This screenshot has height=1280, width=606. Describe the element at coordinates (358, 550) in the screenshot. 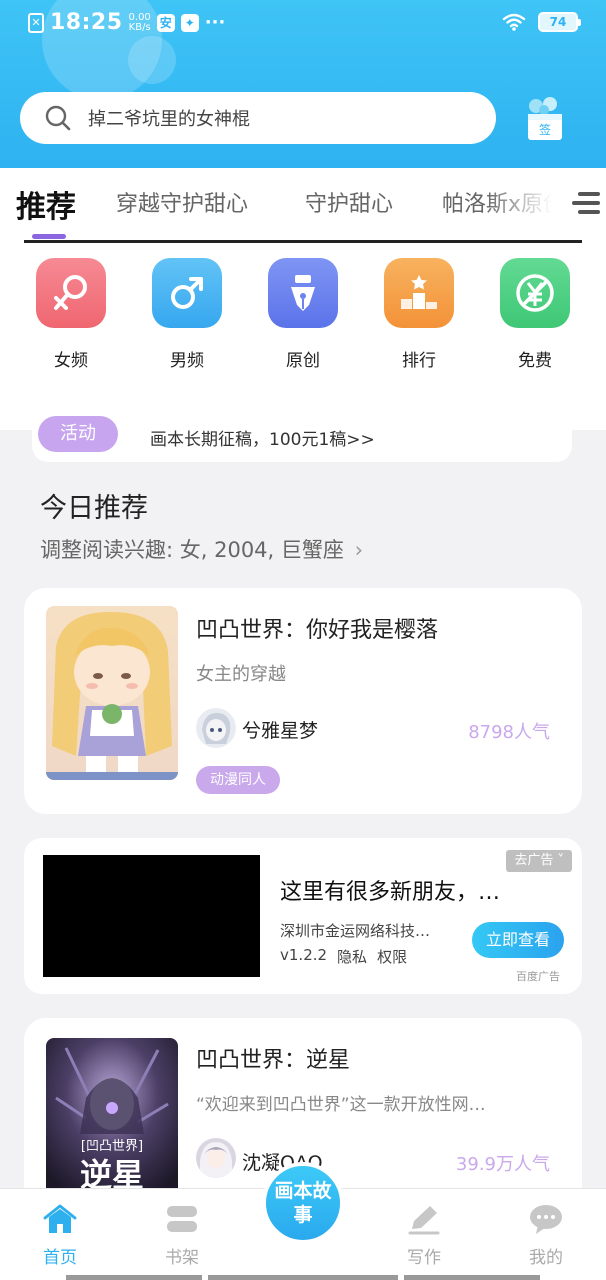

I see `chevron-right-icon: ›` at that location.